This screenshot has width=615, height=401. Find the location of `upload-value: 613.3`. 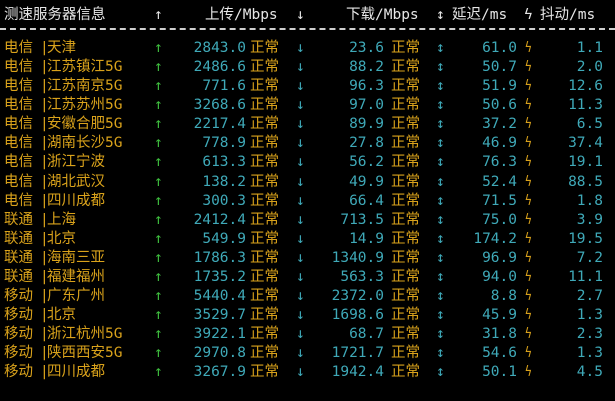

upload-value: 613.3 is located at coordinates (224, 162).